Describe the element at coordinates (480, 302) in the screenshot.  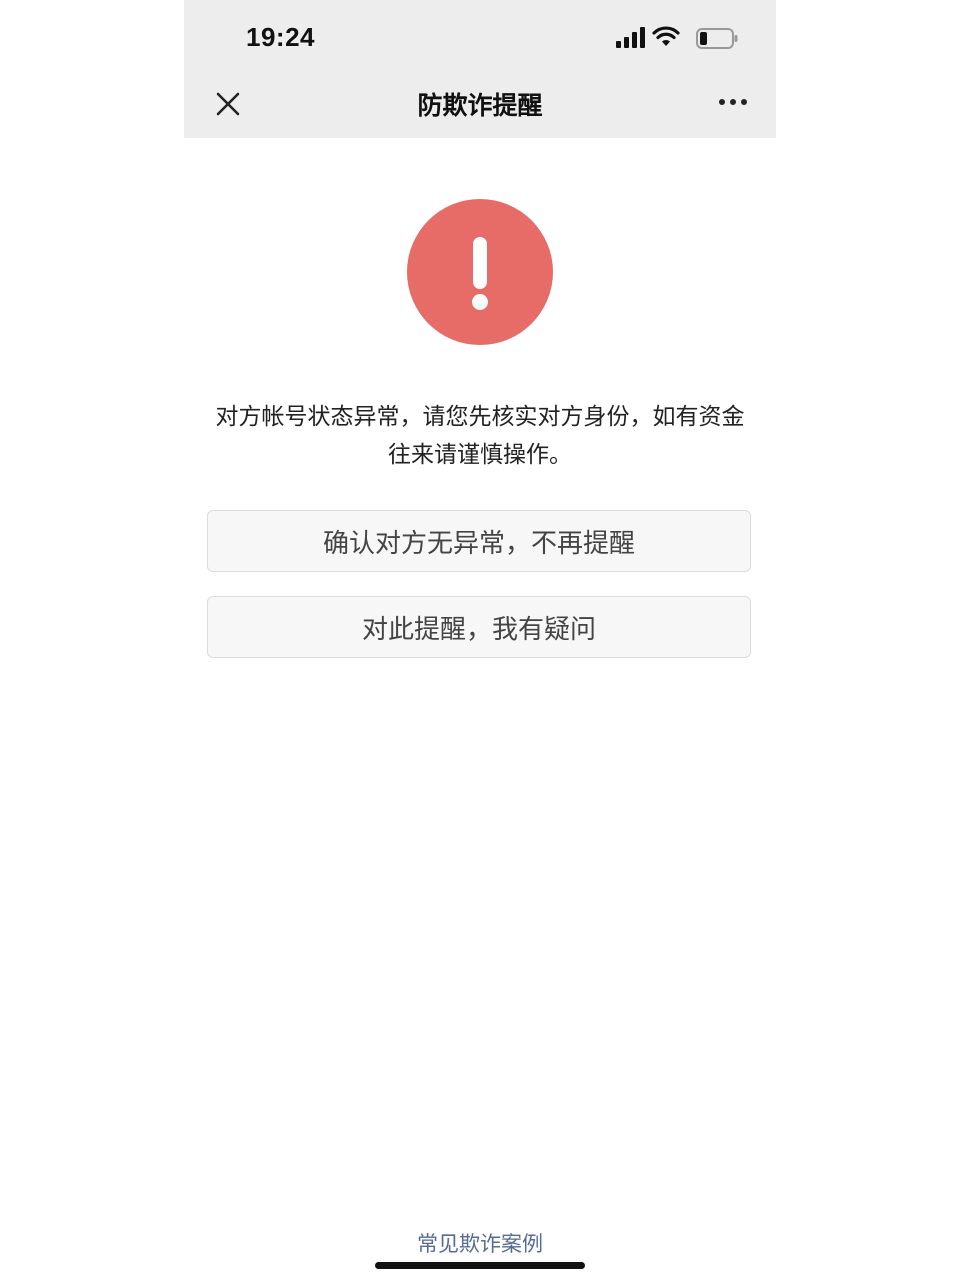
I see `exclamation-dot` at that location.